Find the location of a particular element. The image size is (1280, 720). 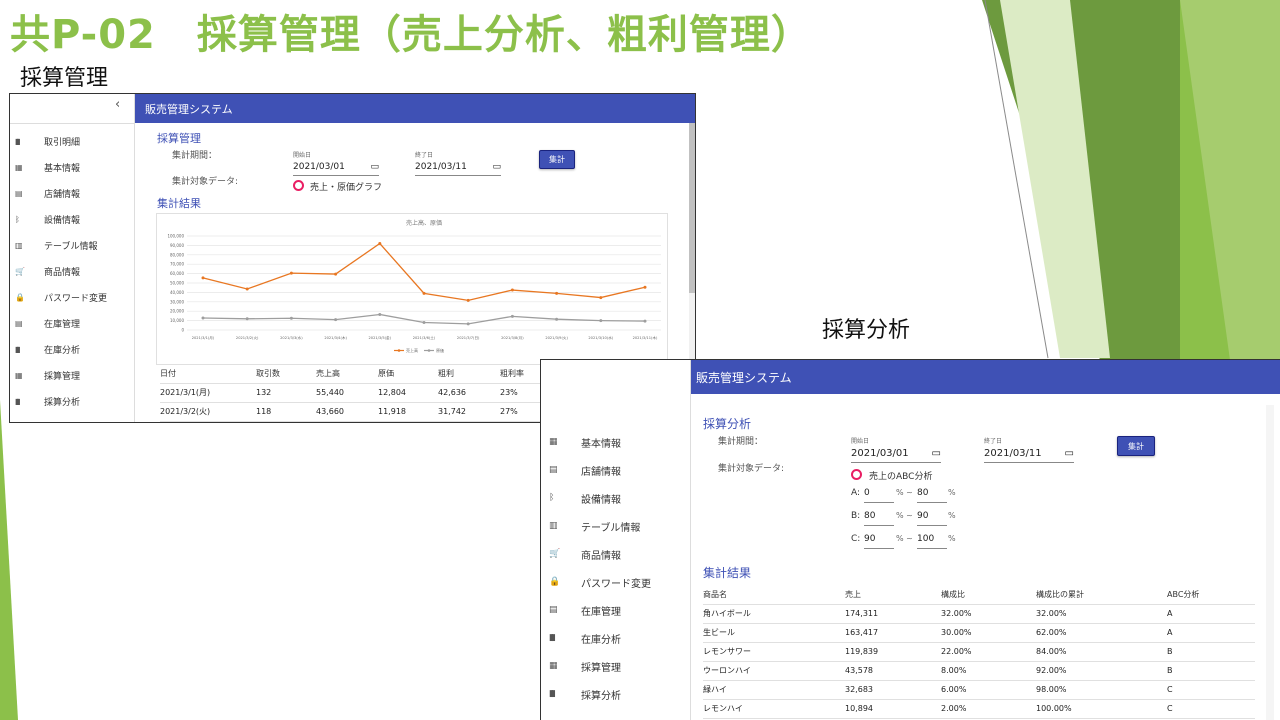

y-tick-label: 10,000 is located at coordinates (177, 320).